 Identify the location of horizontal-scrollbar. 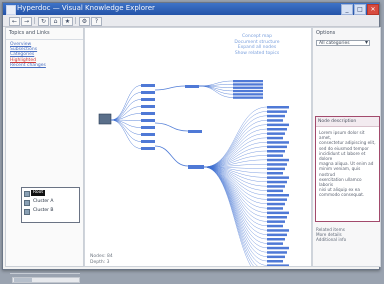
(46, 280).